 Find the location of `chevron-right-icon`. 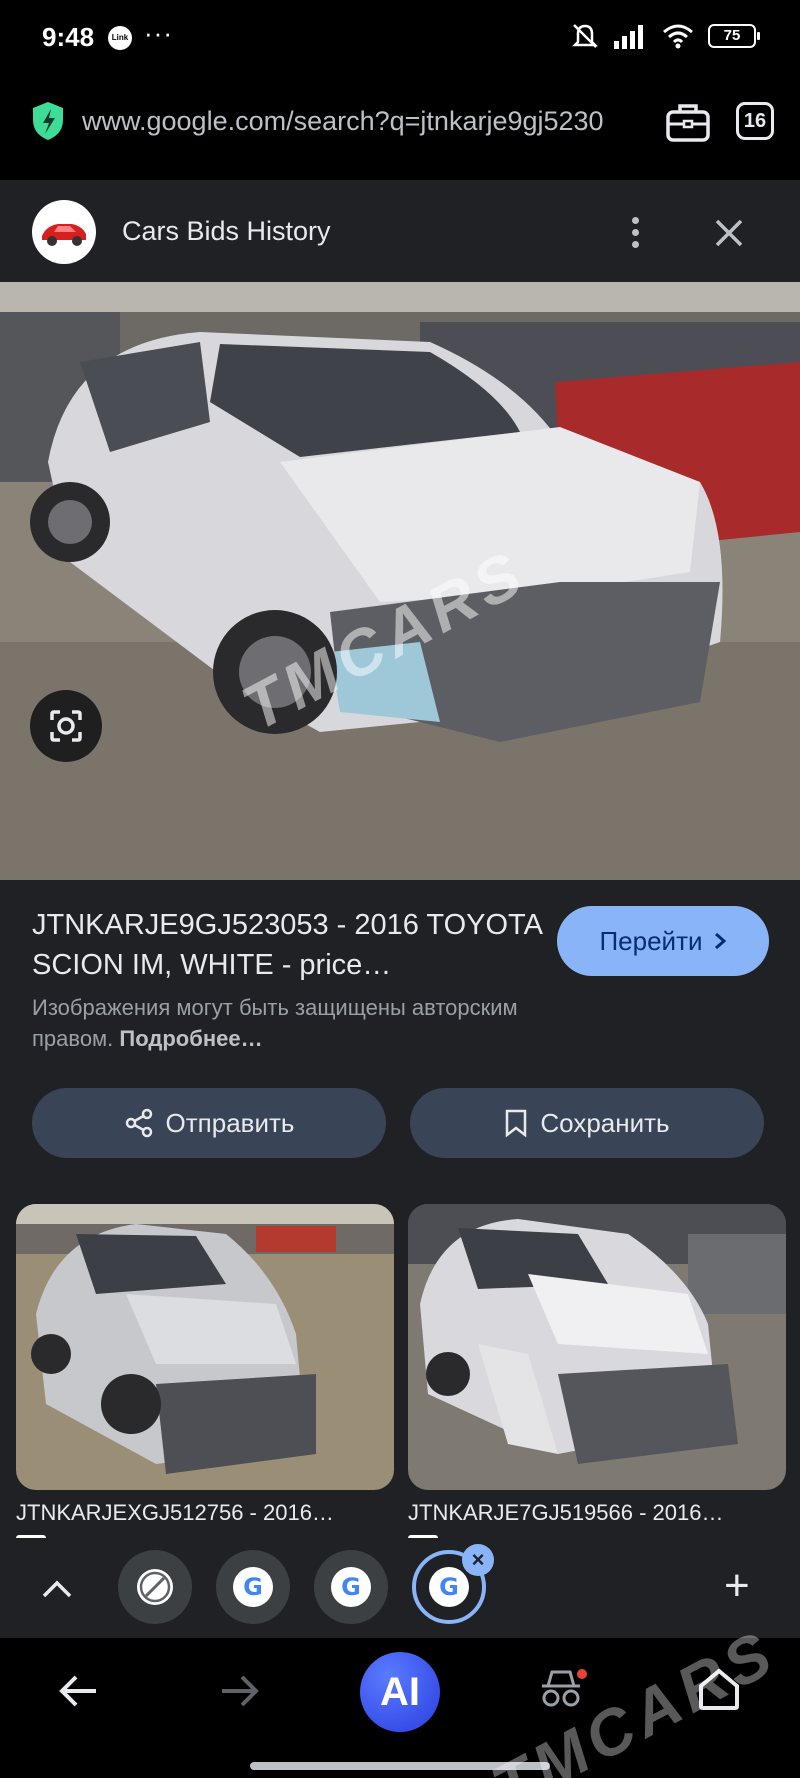

chevron-right-icon is located at coordinates (720, 941).